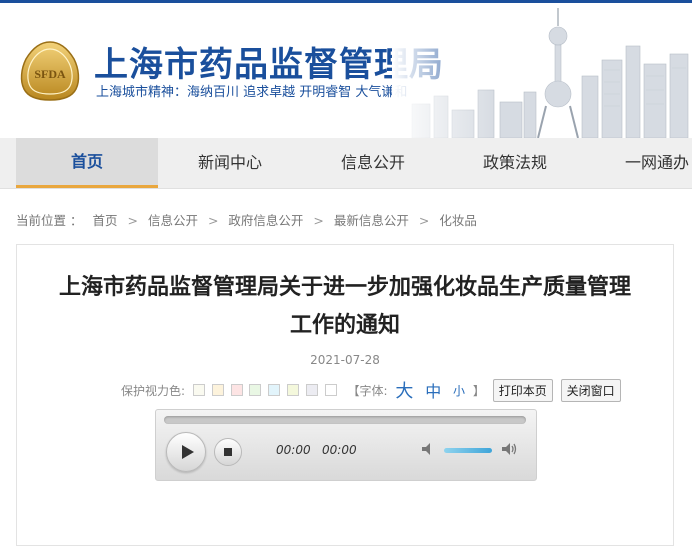  Describe the element at coordinates (87, 163) in the screenshot. I see `nav-item-home: 首页` at that location.